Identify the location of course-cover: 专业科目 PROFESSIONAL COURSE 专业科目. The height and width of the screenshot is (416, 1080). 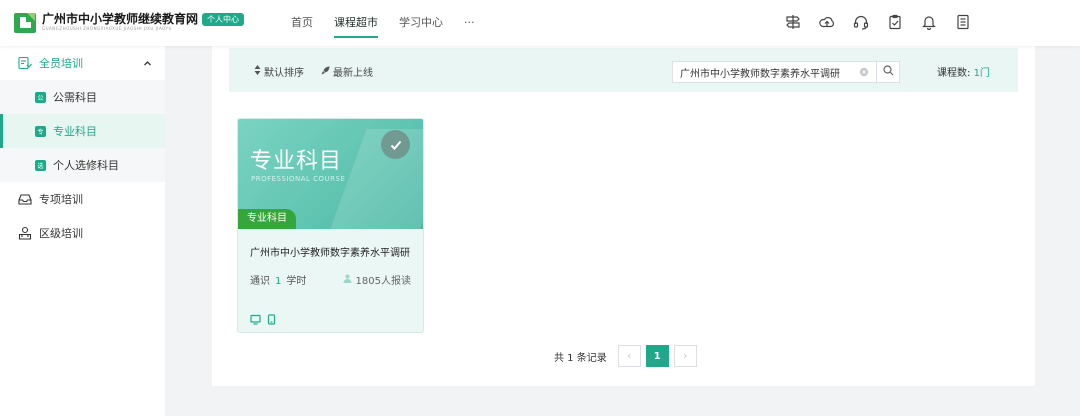
(330, 174).